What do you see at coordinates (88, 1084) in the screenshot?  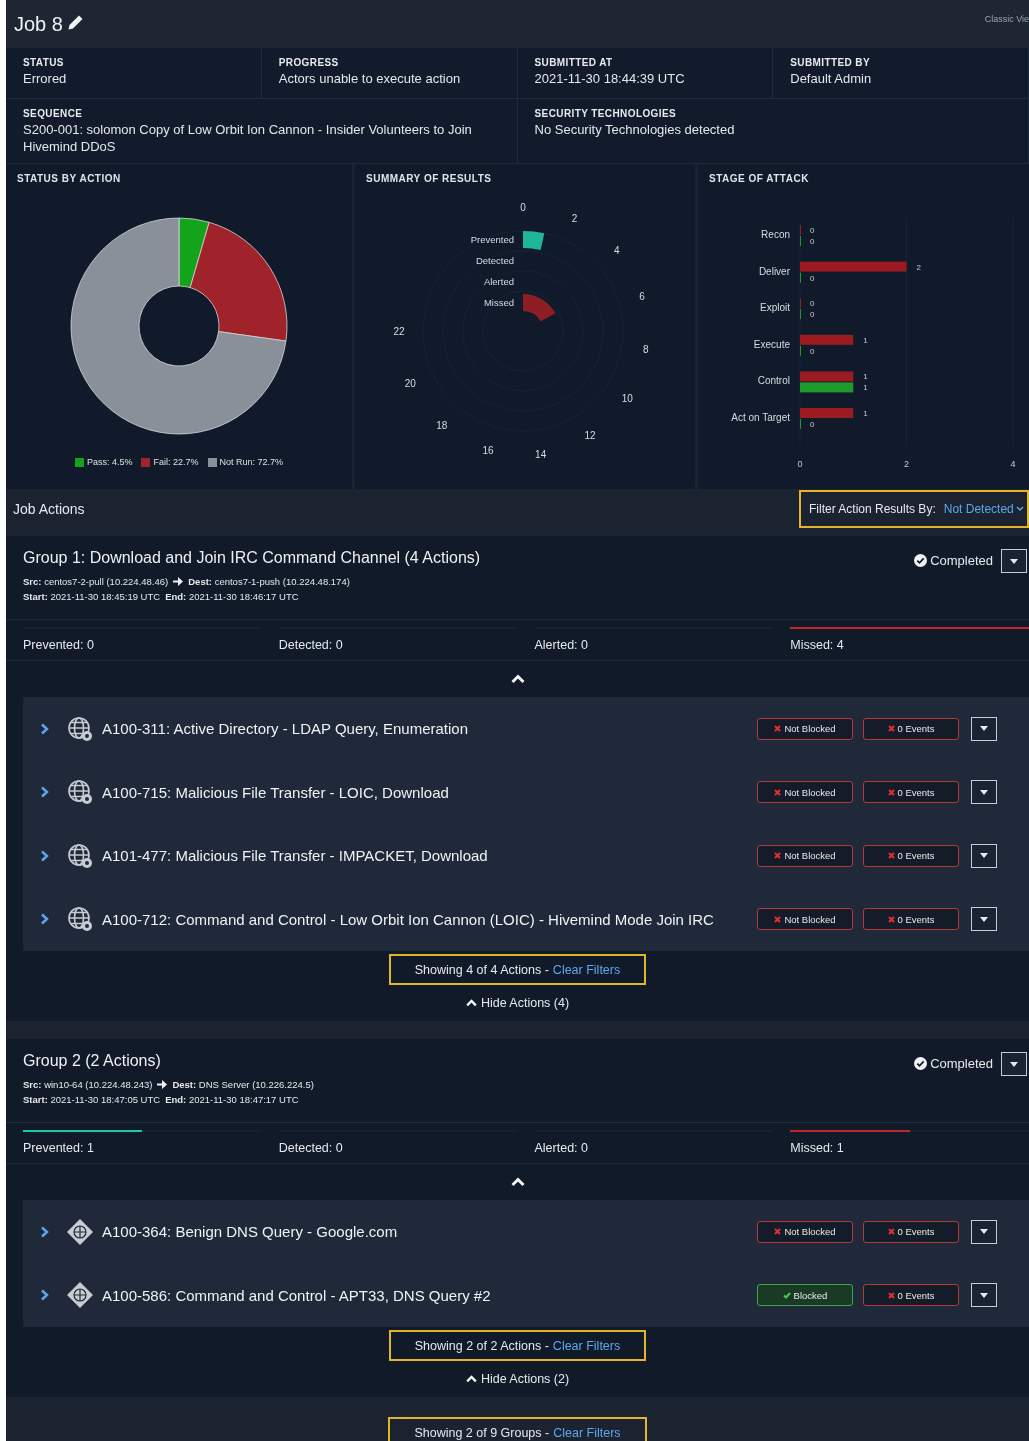 I see `source-text: Src: win10-64 (10.224.48.243)` at bounding box center [88, 1084].